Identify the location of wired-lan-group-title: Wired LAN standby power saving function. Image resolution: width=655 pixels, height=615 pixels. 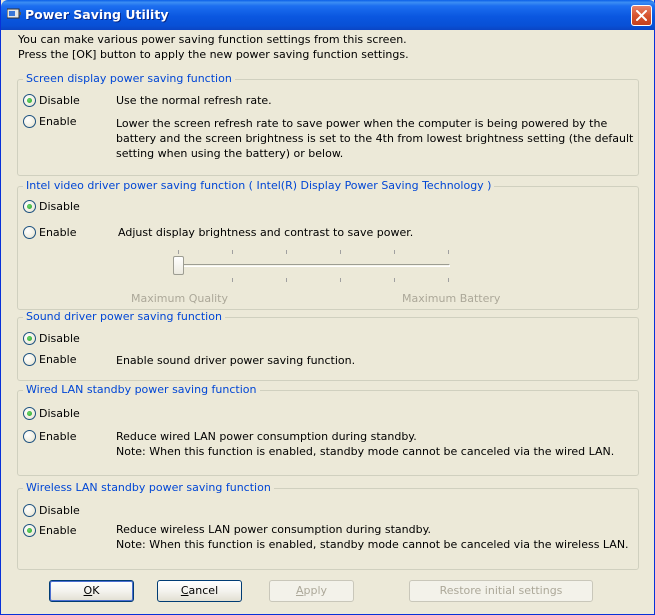
(141, 389).